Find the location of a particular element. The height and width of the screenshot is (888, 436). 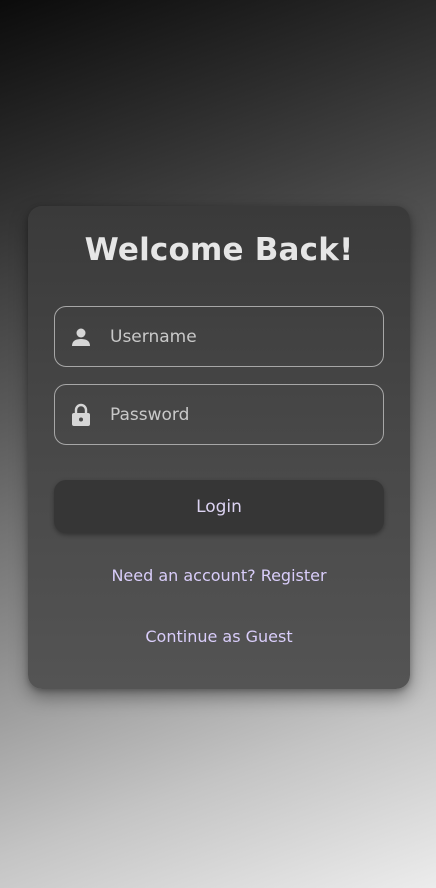

person-icon is located at coordinates (81, 337).